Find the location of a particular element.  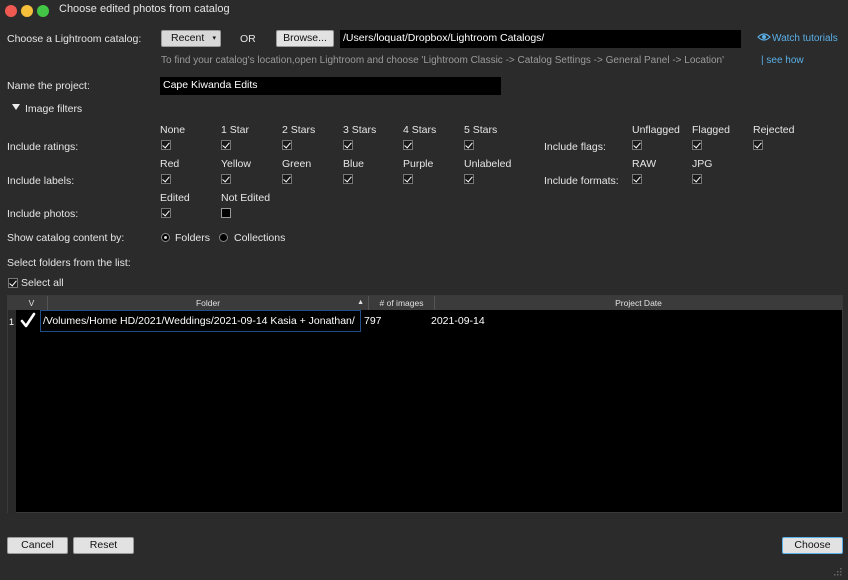

show-by-label: Show catalog content by: is located at coordinates (66, 238).